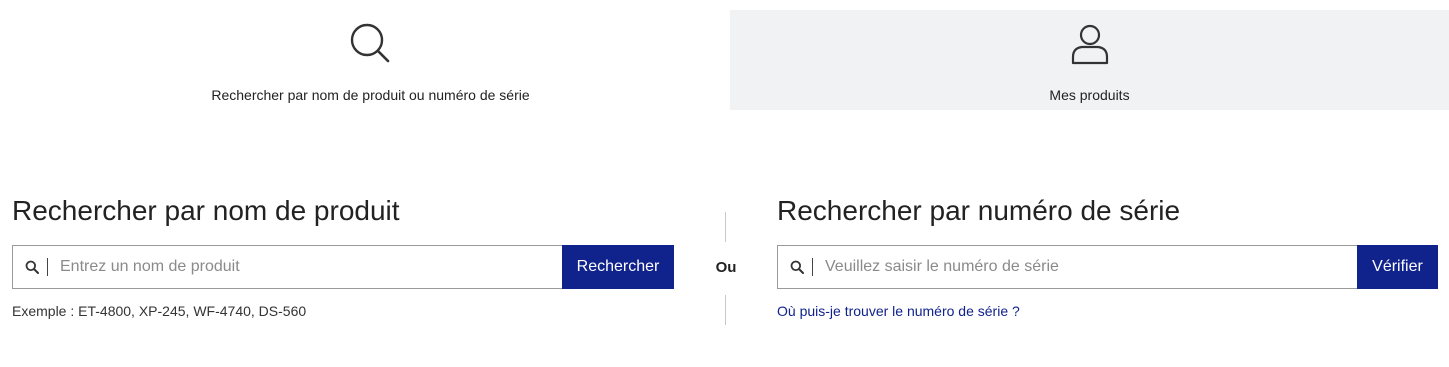 The height and width of the screenshot is (367, 1449). Describe the element at coordinates (979, 210) in the screenshot. I see `serial-search-title: Rechercher par numéro de série` at that location.